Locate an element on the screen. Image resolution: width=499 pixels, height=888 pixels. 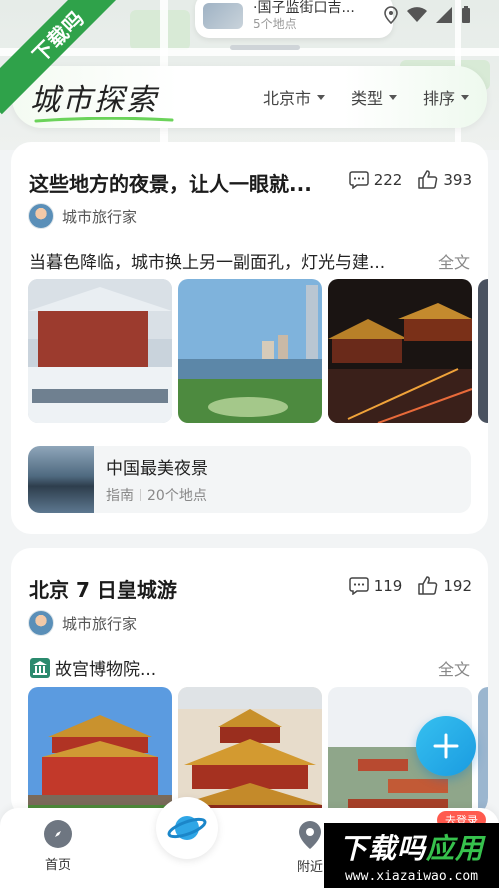
filter-city-label: 北京市 is located at coordinates (286, 98).